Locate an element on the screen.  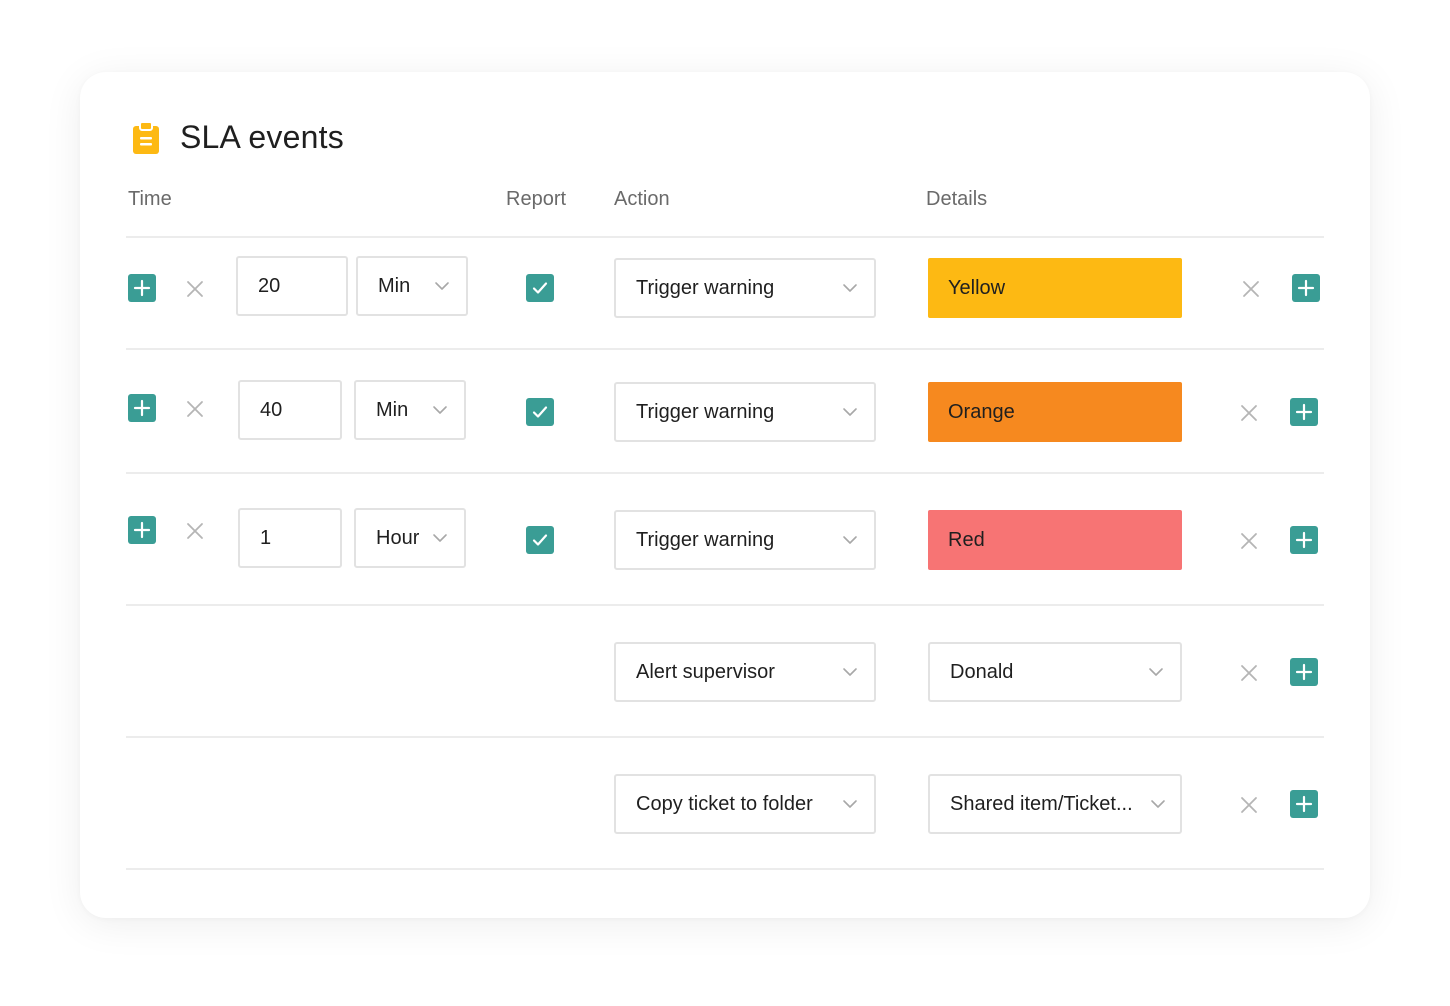
time-value-text: 20 is located at coordinates (269, 285).